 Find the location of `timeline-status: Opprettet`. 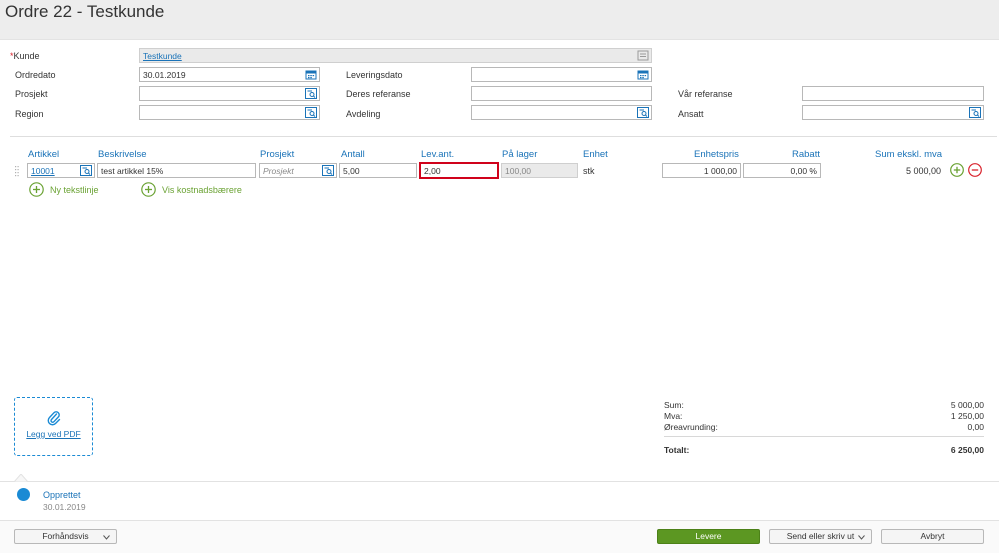

timeline-status: Opprettet is located at coordinates (62, 495).